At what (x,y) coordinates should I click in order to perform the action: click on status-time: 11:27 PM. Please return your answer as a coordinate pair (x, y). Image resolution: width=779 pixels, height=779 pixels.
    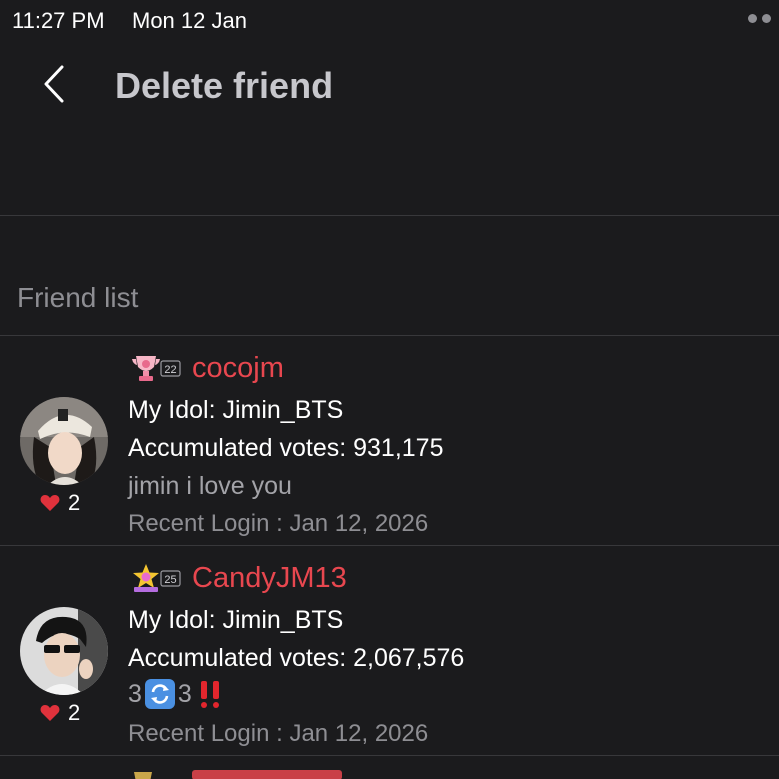
    Looking at the image, I should click on (58, 20).